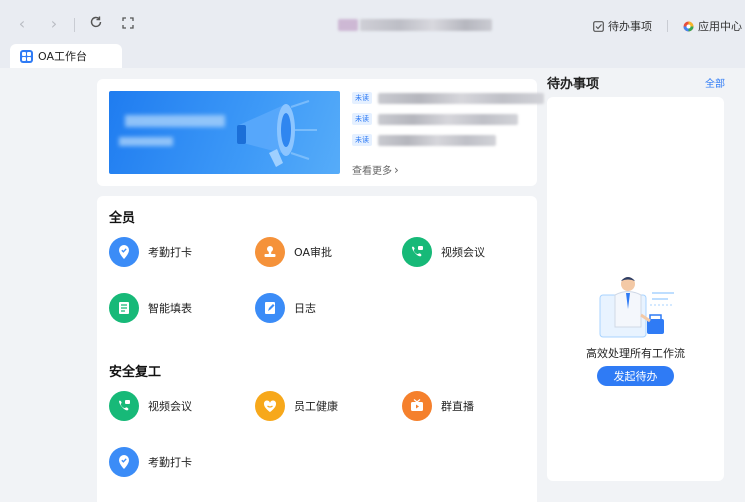 This screenshot has height=502, width=745. Describe the element at coordinates (22, 24) in the screenshot. I see `back-arrow-icon: ‹` at that location.